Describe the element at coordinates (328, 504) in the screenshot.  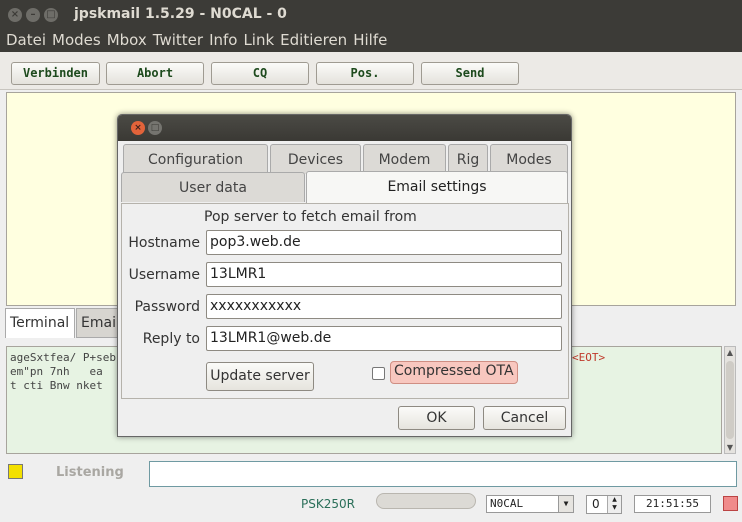
I see `modem-mode: PSK250R` at that location.